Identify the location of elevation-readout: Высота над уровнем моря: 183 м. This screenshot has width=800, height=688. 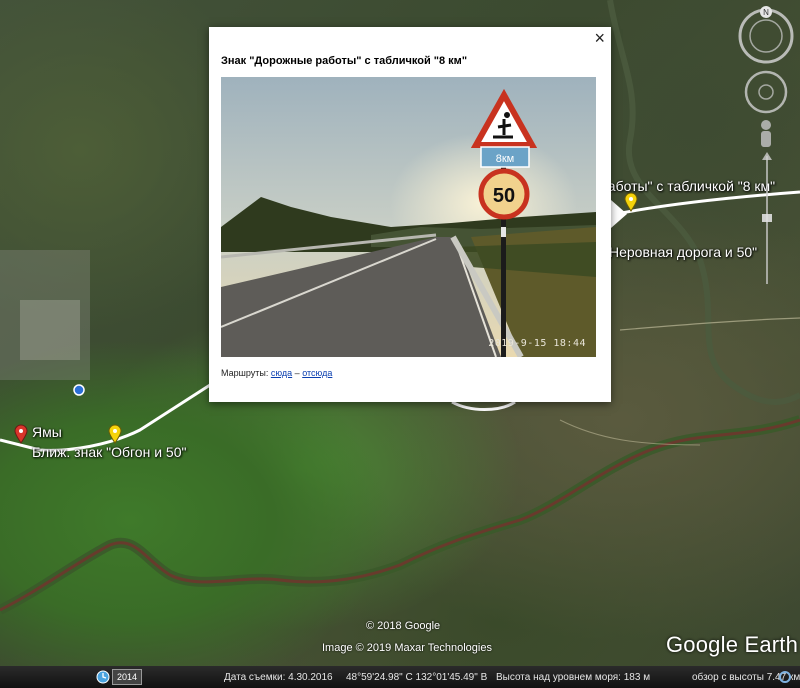
(573, 677).